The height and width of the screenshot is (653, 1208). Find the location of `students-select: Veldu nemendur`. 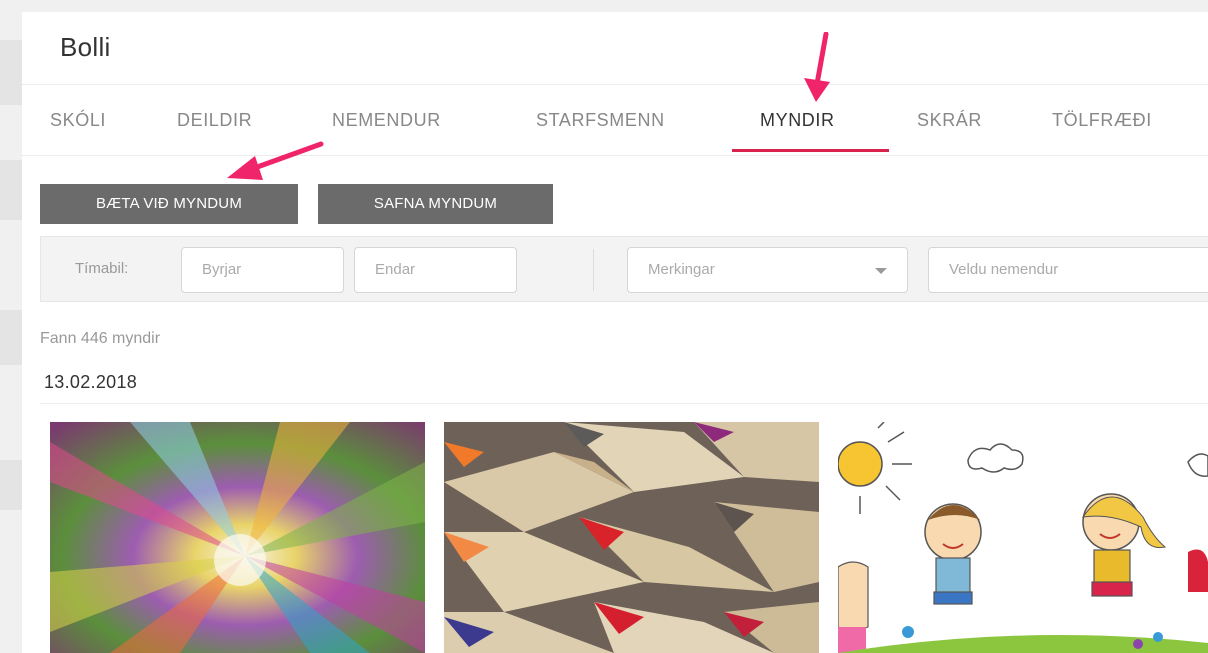

students-select: Veldu nemendur is located at coordinates (1068, 270).